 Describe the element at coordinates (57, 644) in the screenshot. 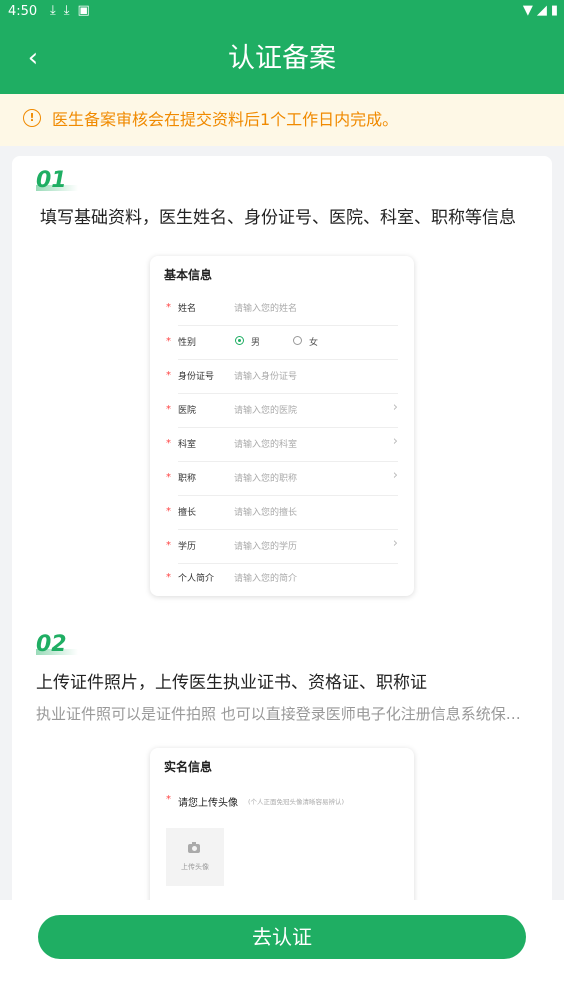

I see `step-number: 02` at that location.